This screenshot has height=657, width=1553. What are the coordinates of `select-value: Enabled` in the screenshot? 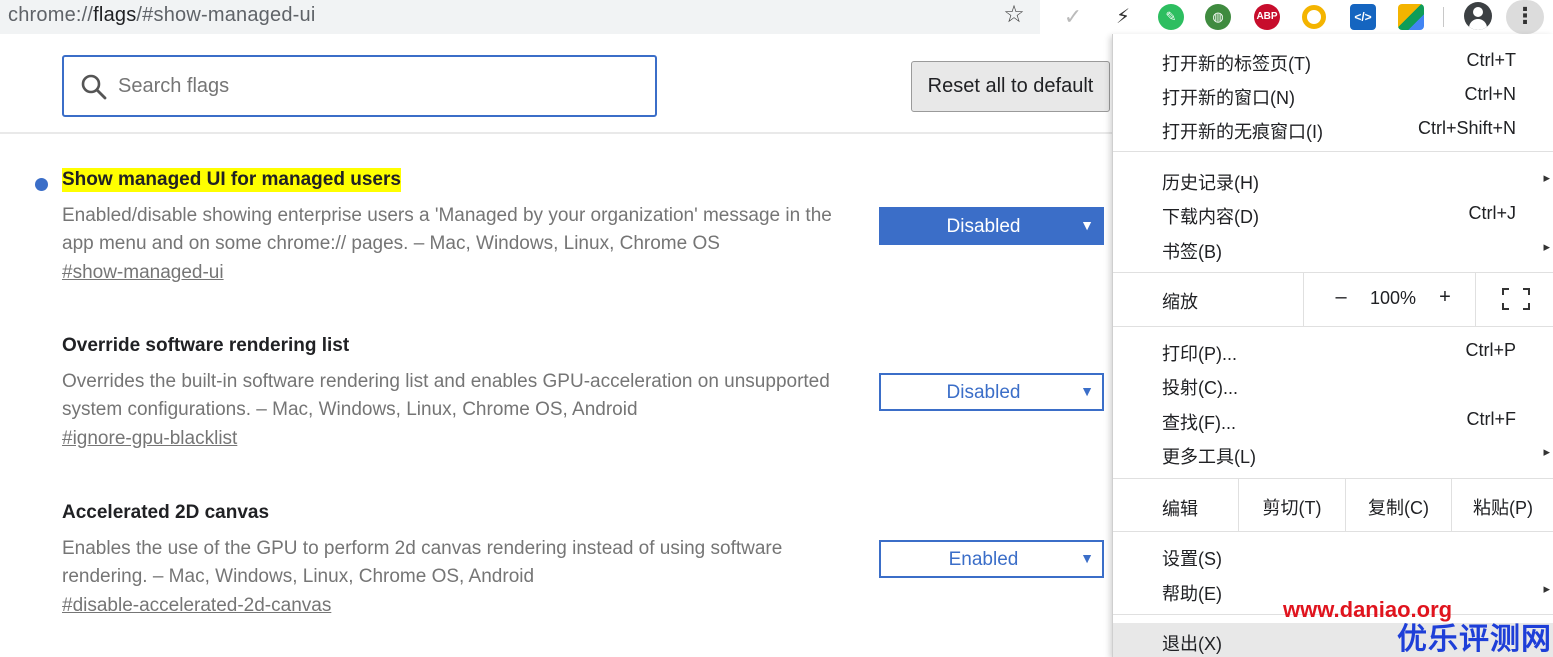 It's located at (983, 559).